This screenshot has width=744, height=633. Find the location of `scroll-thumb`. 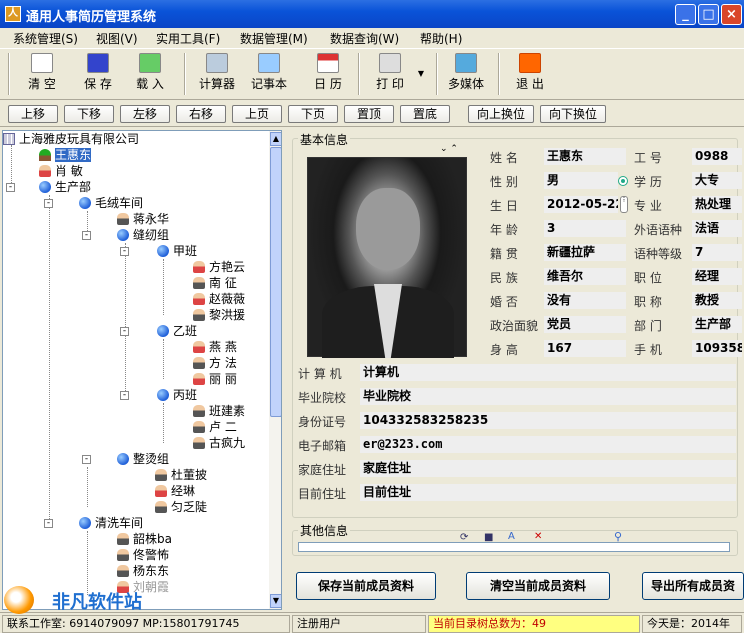

scroll-thumb is located at coordinates (275, 282).